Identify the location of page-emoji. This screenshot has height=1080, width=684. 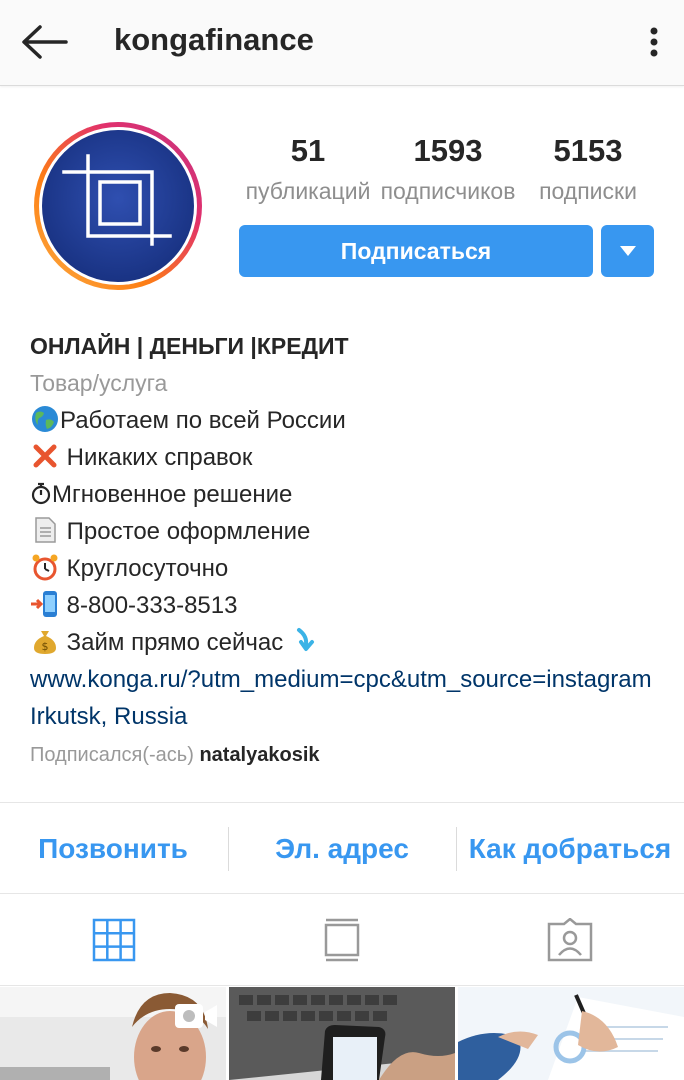
(45, 530).